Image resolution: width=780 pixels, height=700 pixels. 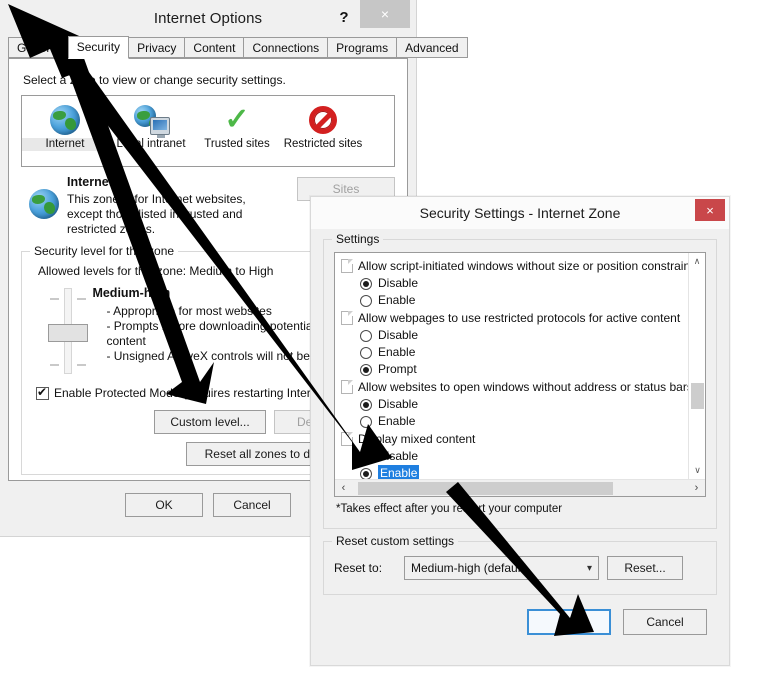 I want to click on zone-restricted-sites: Restricted sites, so click(x=323, y=126).